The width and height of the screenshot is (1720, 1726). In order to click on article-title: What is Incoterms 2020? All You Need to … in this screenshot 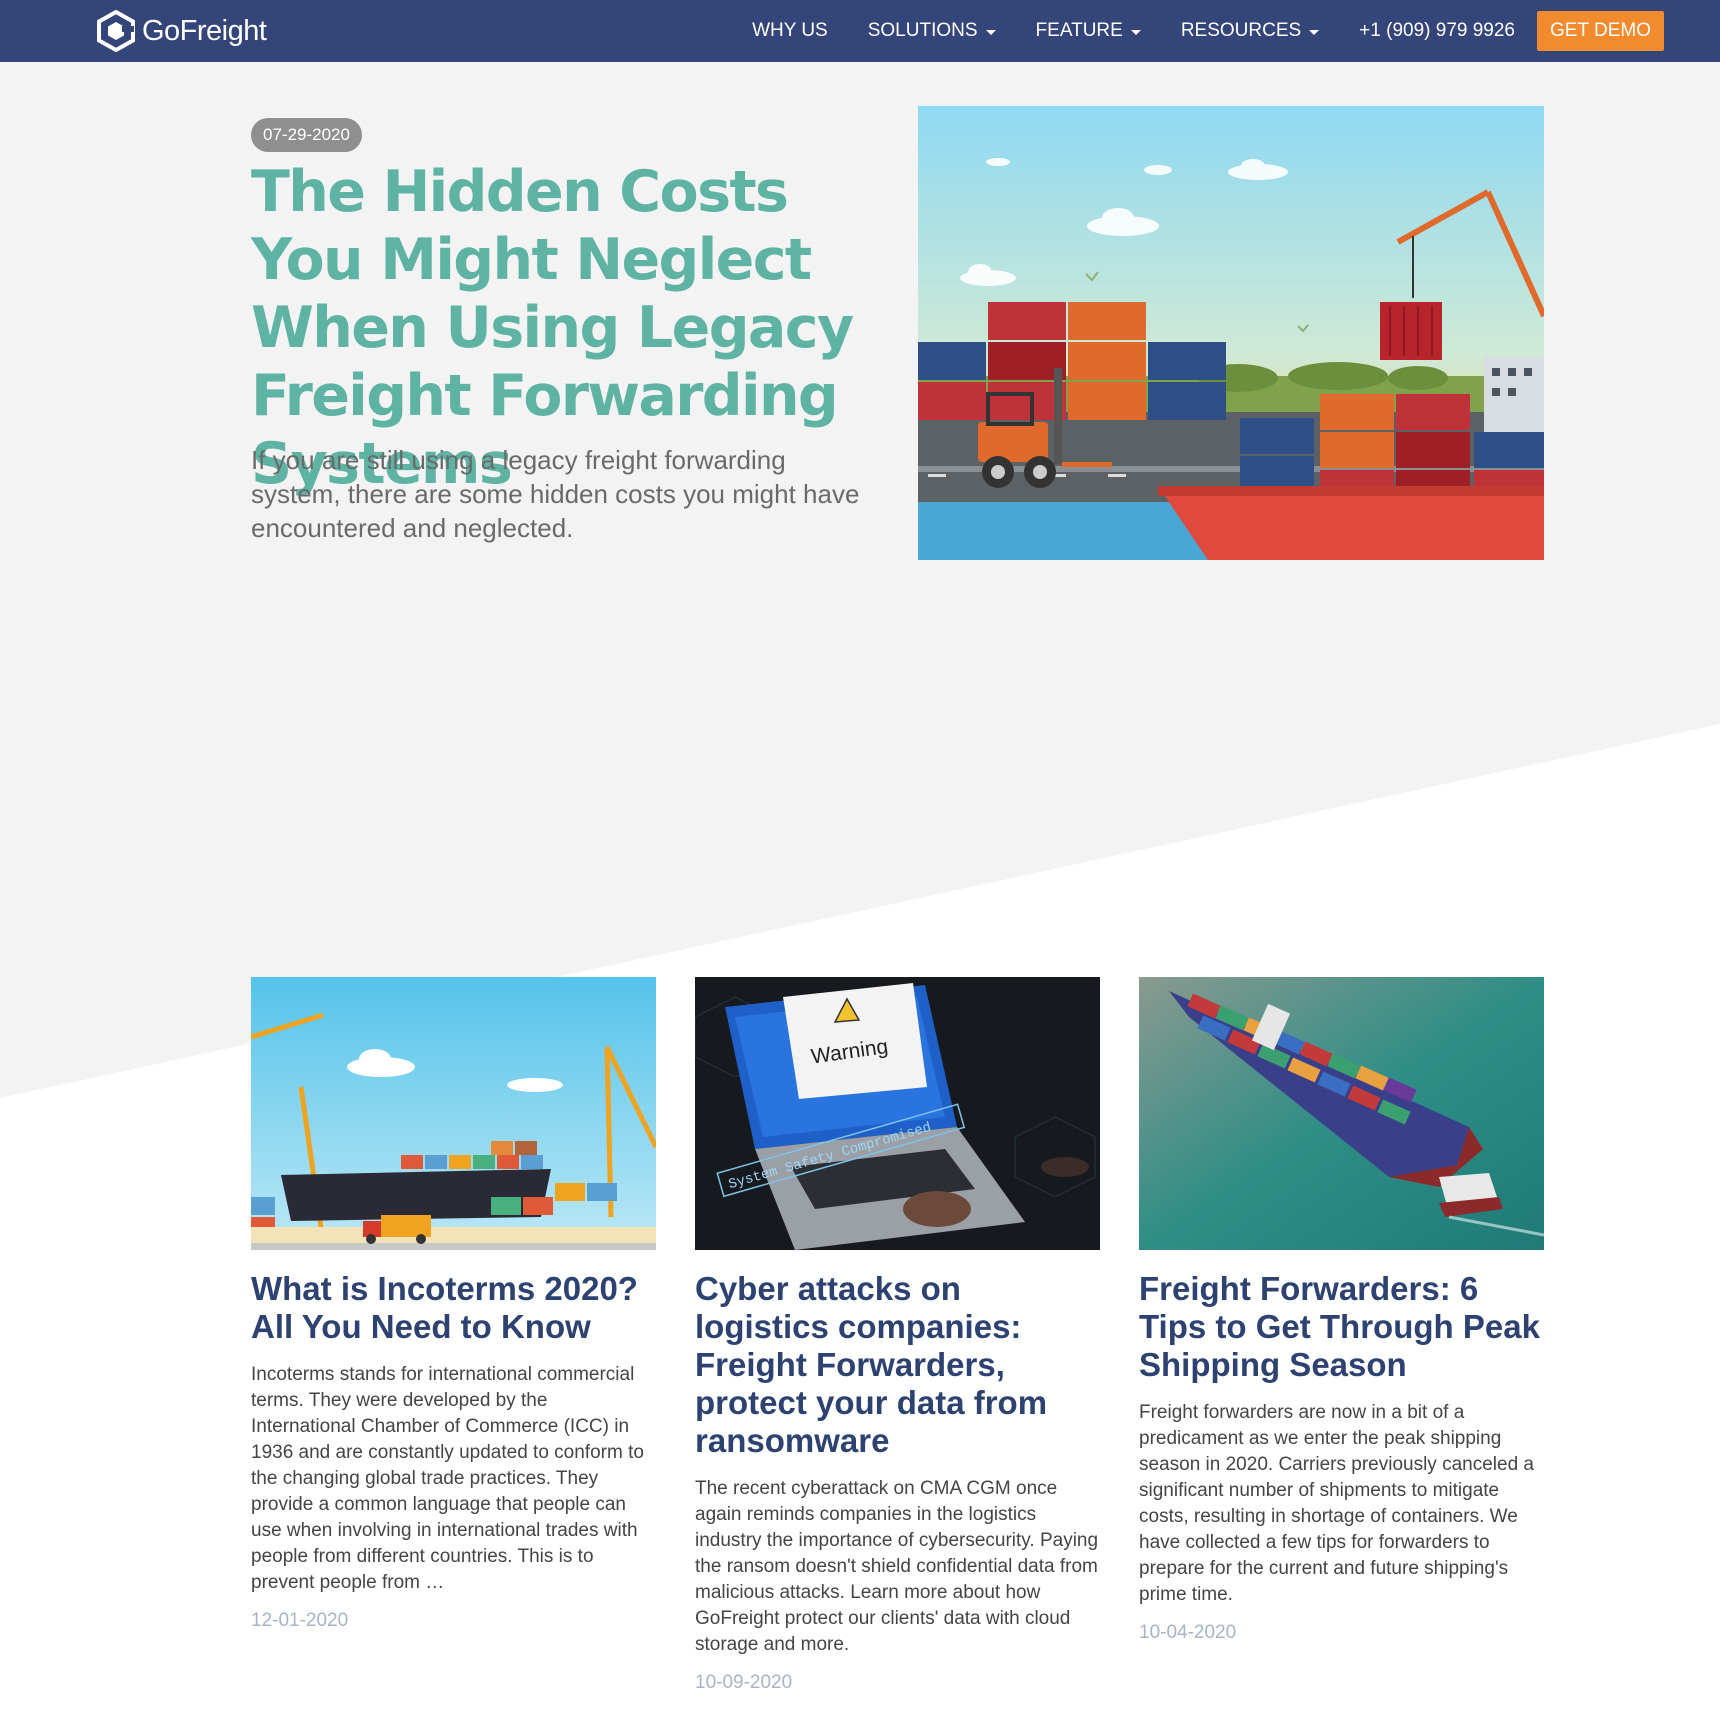, I will do `click(453, 1308)`.